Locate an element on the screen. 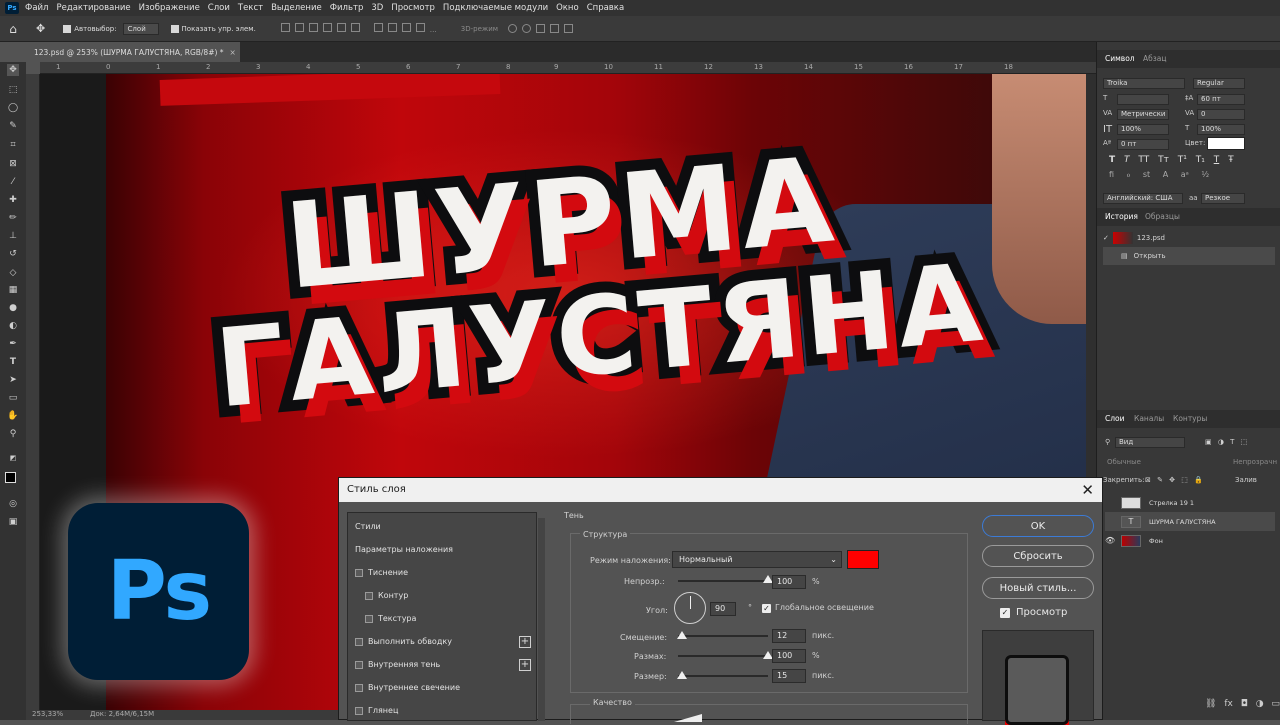 The width and height of the screenshot is (1280, 725). fx-icon: fx is located at coordinates (1228, 704).